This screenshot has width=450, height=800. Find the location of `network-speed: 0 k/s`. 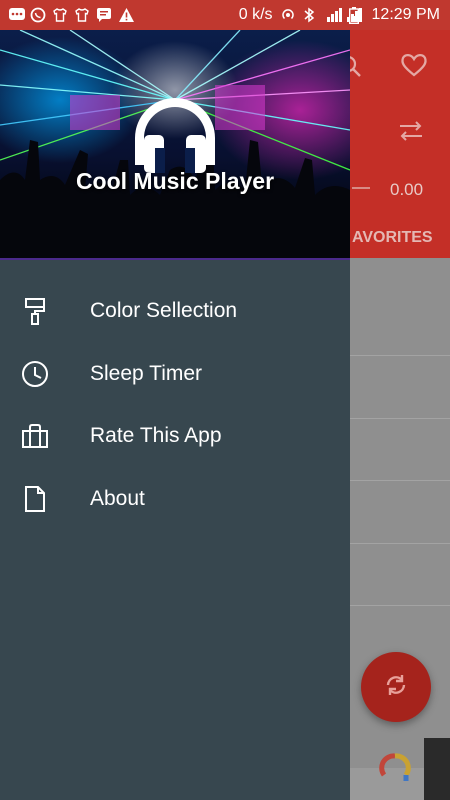

network-speed: 0 k/s is located at coordinates (255, 14).